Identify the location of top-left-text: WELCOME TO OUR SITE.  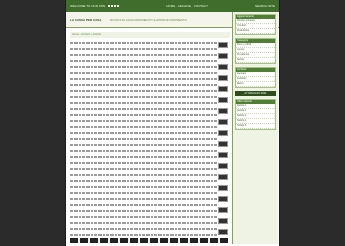
(88, 6).